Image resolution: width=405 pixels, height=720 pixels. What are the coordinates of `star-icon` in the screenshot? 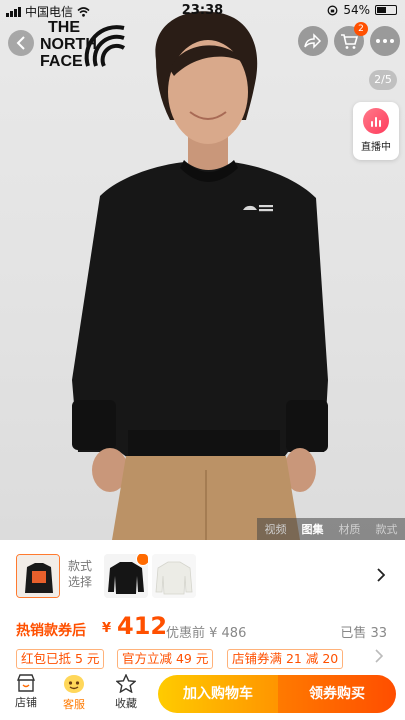 It's located at (126, 683).